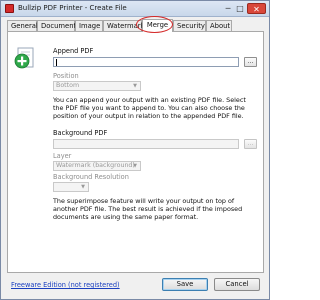 The image size is (320, 300). I want to click on append-pdf-label: Append PDF, so click(73, 51).